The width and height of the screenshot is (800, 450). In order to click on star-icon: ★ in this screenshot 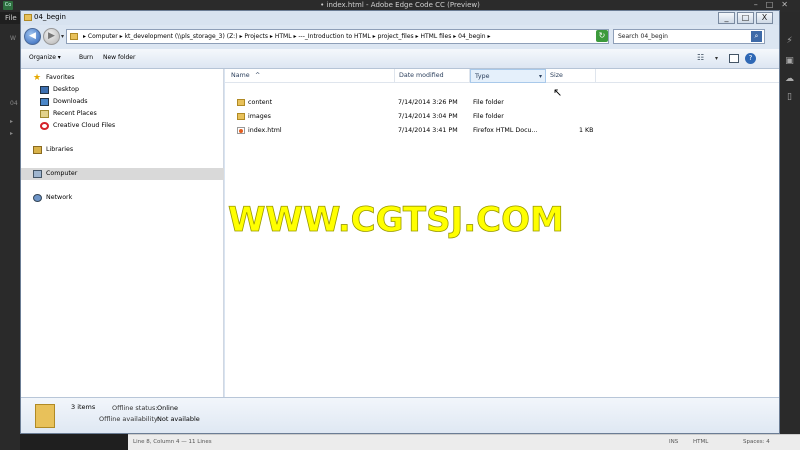, I will do `click(37, 78)`.